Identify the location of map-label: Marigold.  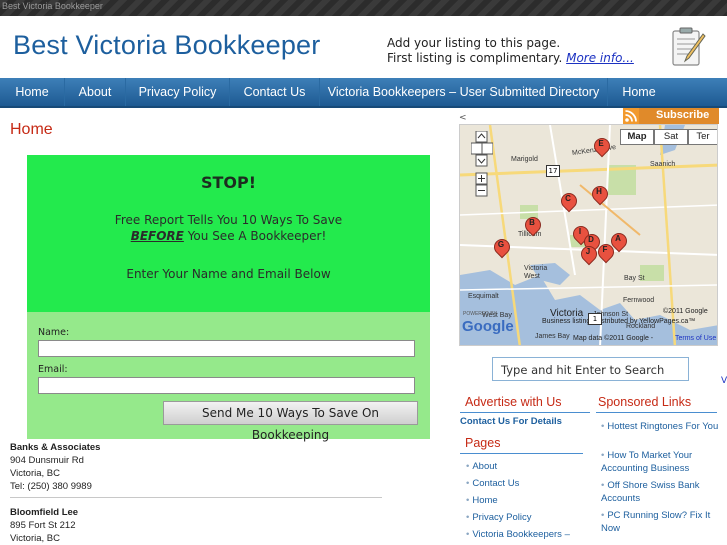
(524, 159).